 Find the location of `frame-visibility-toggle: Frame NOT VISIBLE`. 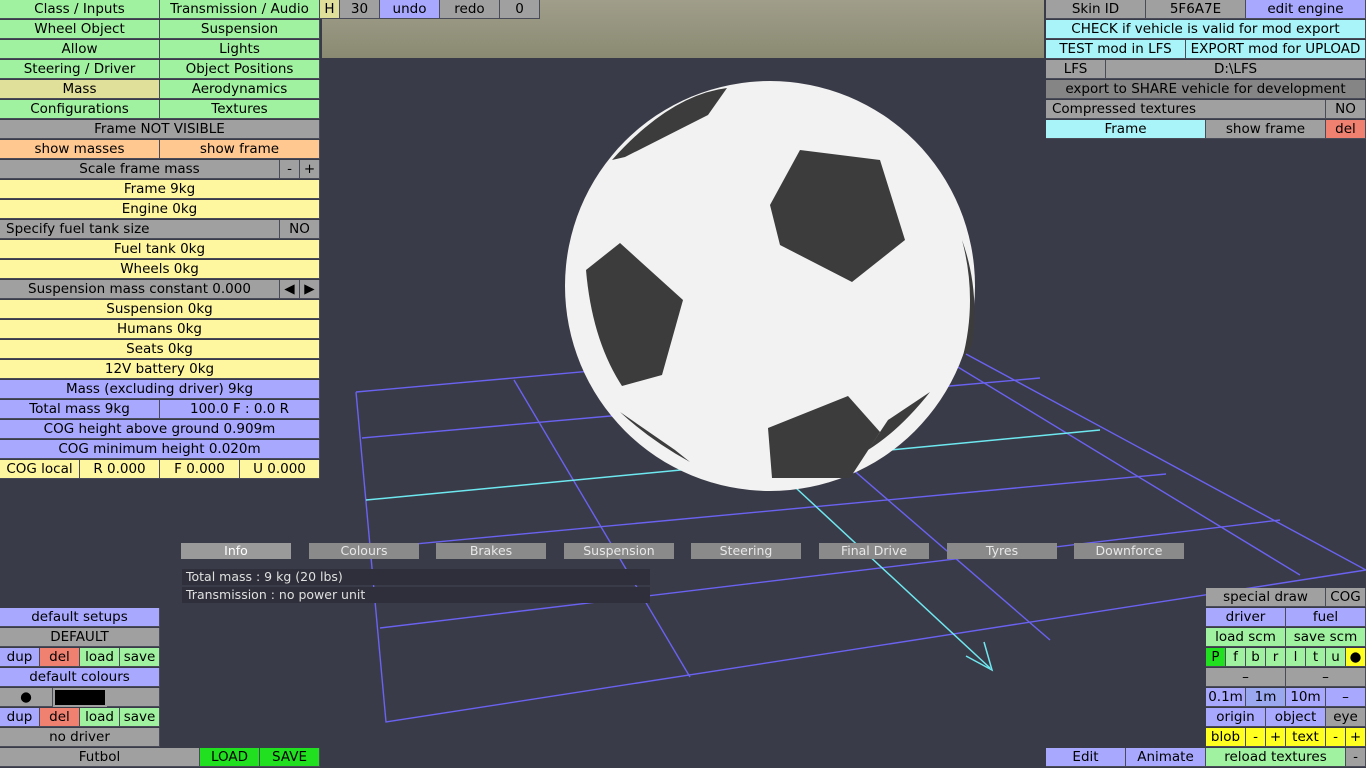

frame-visibility-toggle: Frame NOT VISIBLE is located at coordinates (160, 129).